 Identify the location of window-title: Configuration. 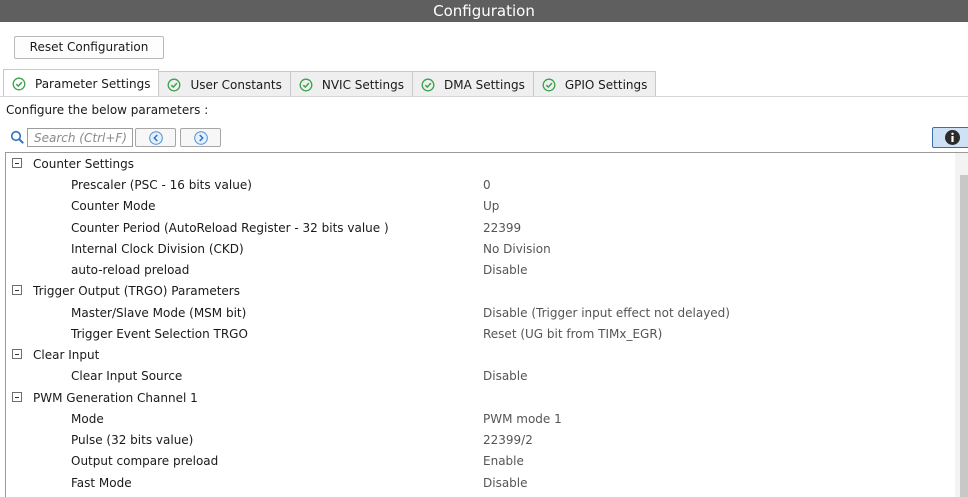
(484, 11).